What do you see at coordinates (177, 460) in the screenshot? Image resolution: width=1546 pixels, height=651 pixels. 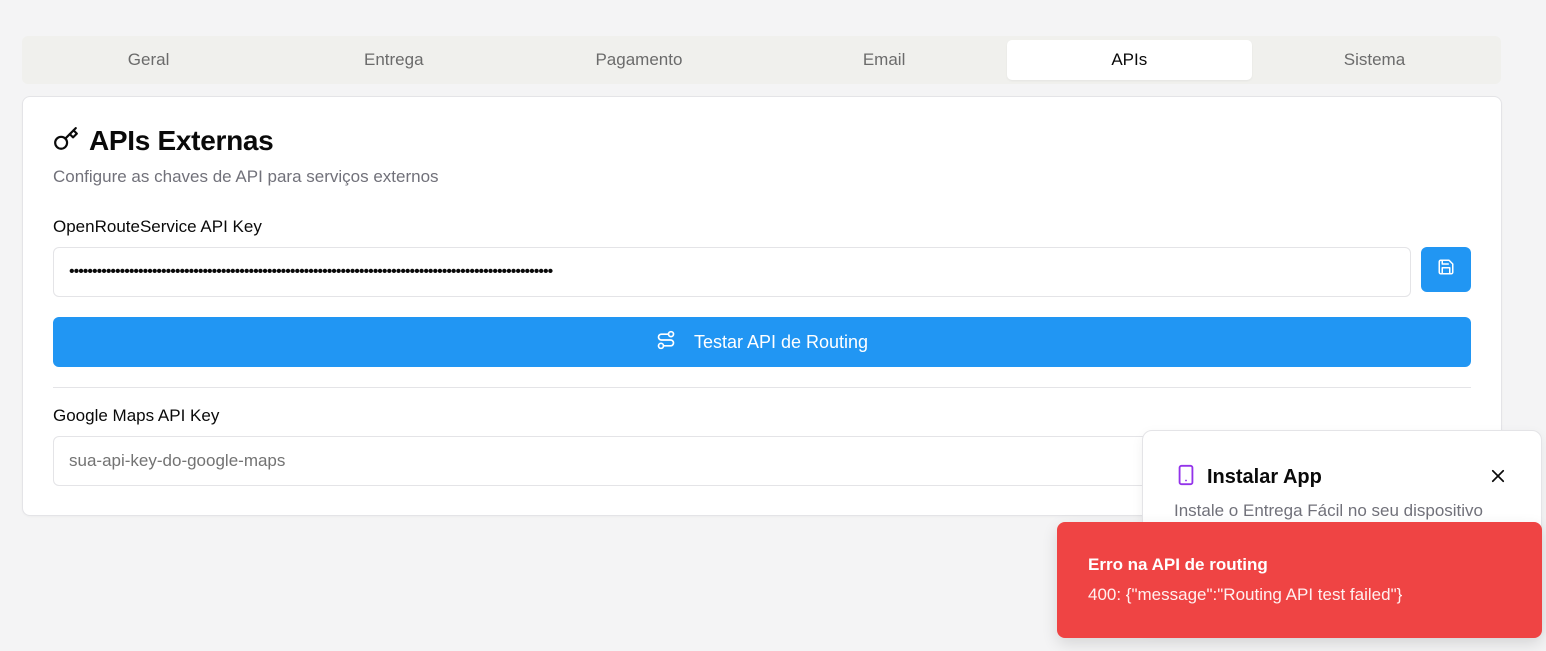 I see `google-maps-placeholder: sua-api-key-do-google-maps` at bounding box center [177, 460].